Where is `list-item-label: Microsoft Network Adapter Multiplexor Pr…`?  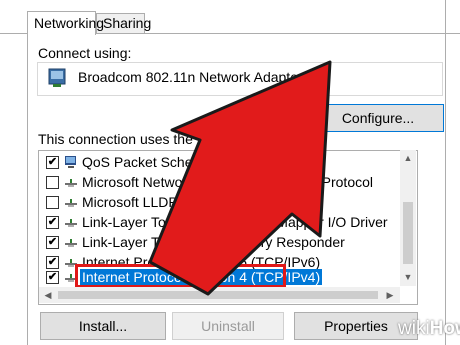
list-item-label: Microsoft Network Adapter Multiplexor Pr… is located at coordinates (227, 182).